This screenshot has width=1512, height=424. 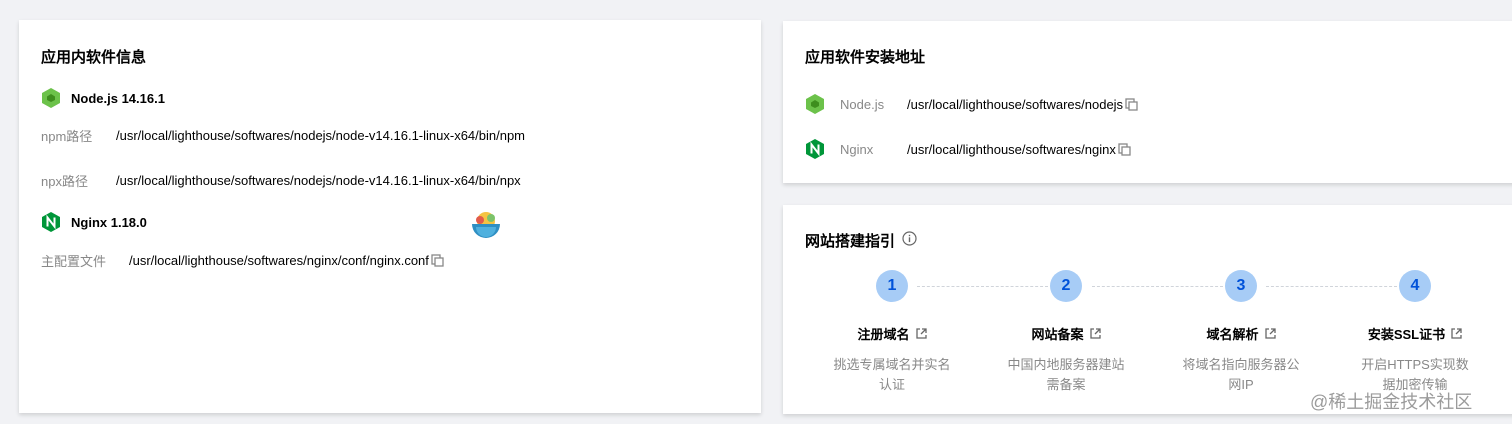 I want to click on nodejs-header: Node.js 14.16.1, so click(x=103, y=98).